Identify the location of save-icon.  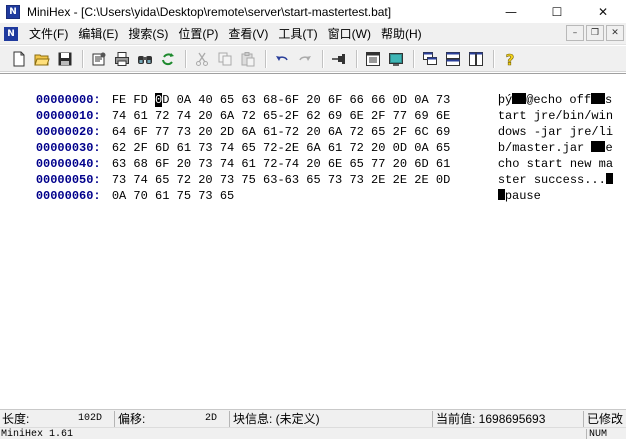
(65, 59).